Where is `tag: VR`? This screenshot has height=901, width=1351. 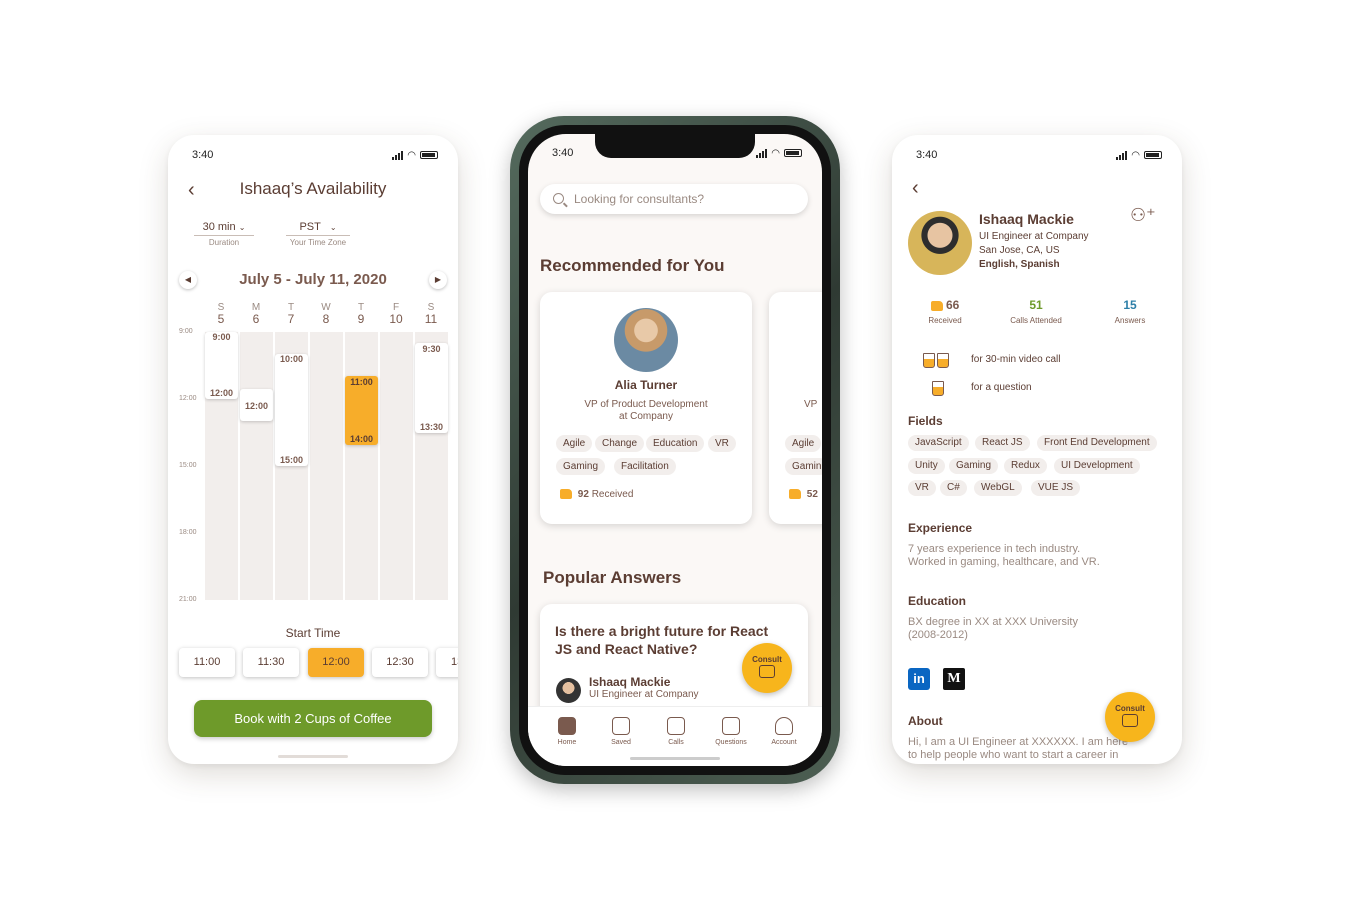 tag: VR is located at coordinates (722, 443).